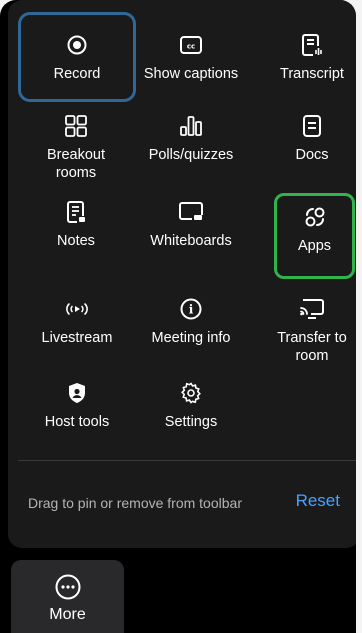 This screenshot has width=362, height=633. Describe the element at coordinates (312, 155) in the screenshot. I see `docs-label: Docs` at that location.